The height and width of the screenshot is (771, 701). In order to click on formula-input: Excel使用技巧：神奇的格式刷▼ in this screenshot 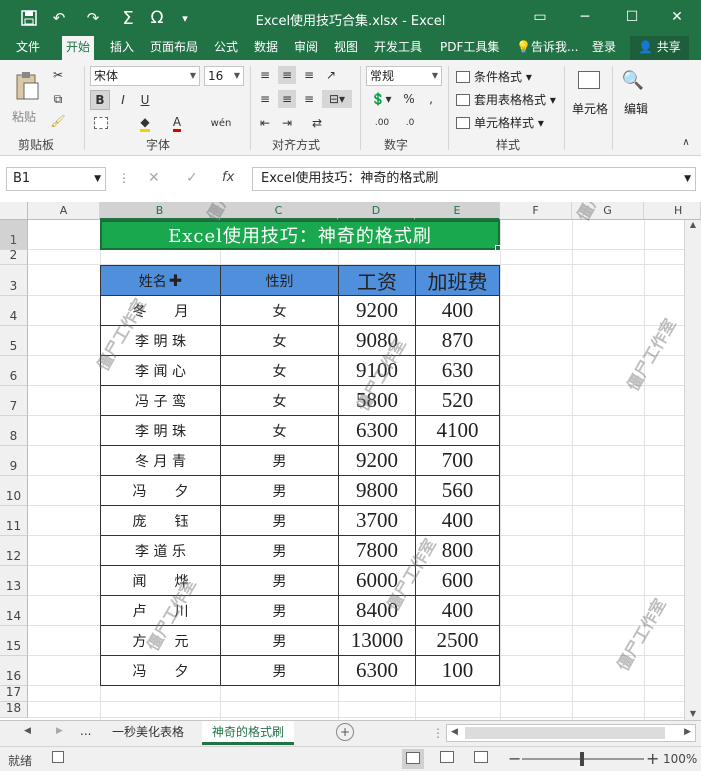, I will do `click(474, 179)`.